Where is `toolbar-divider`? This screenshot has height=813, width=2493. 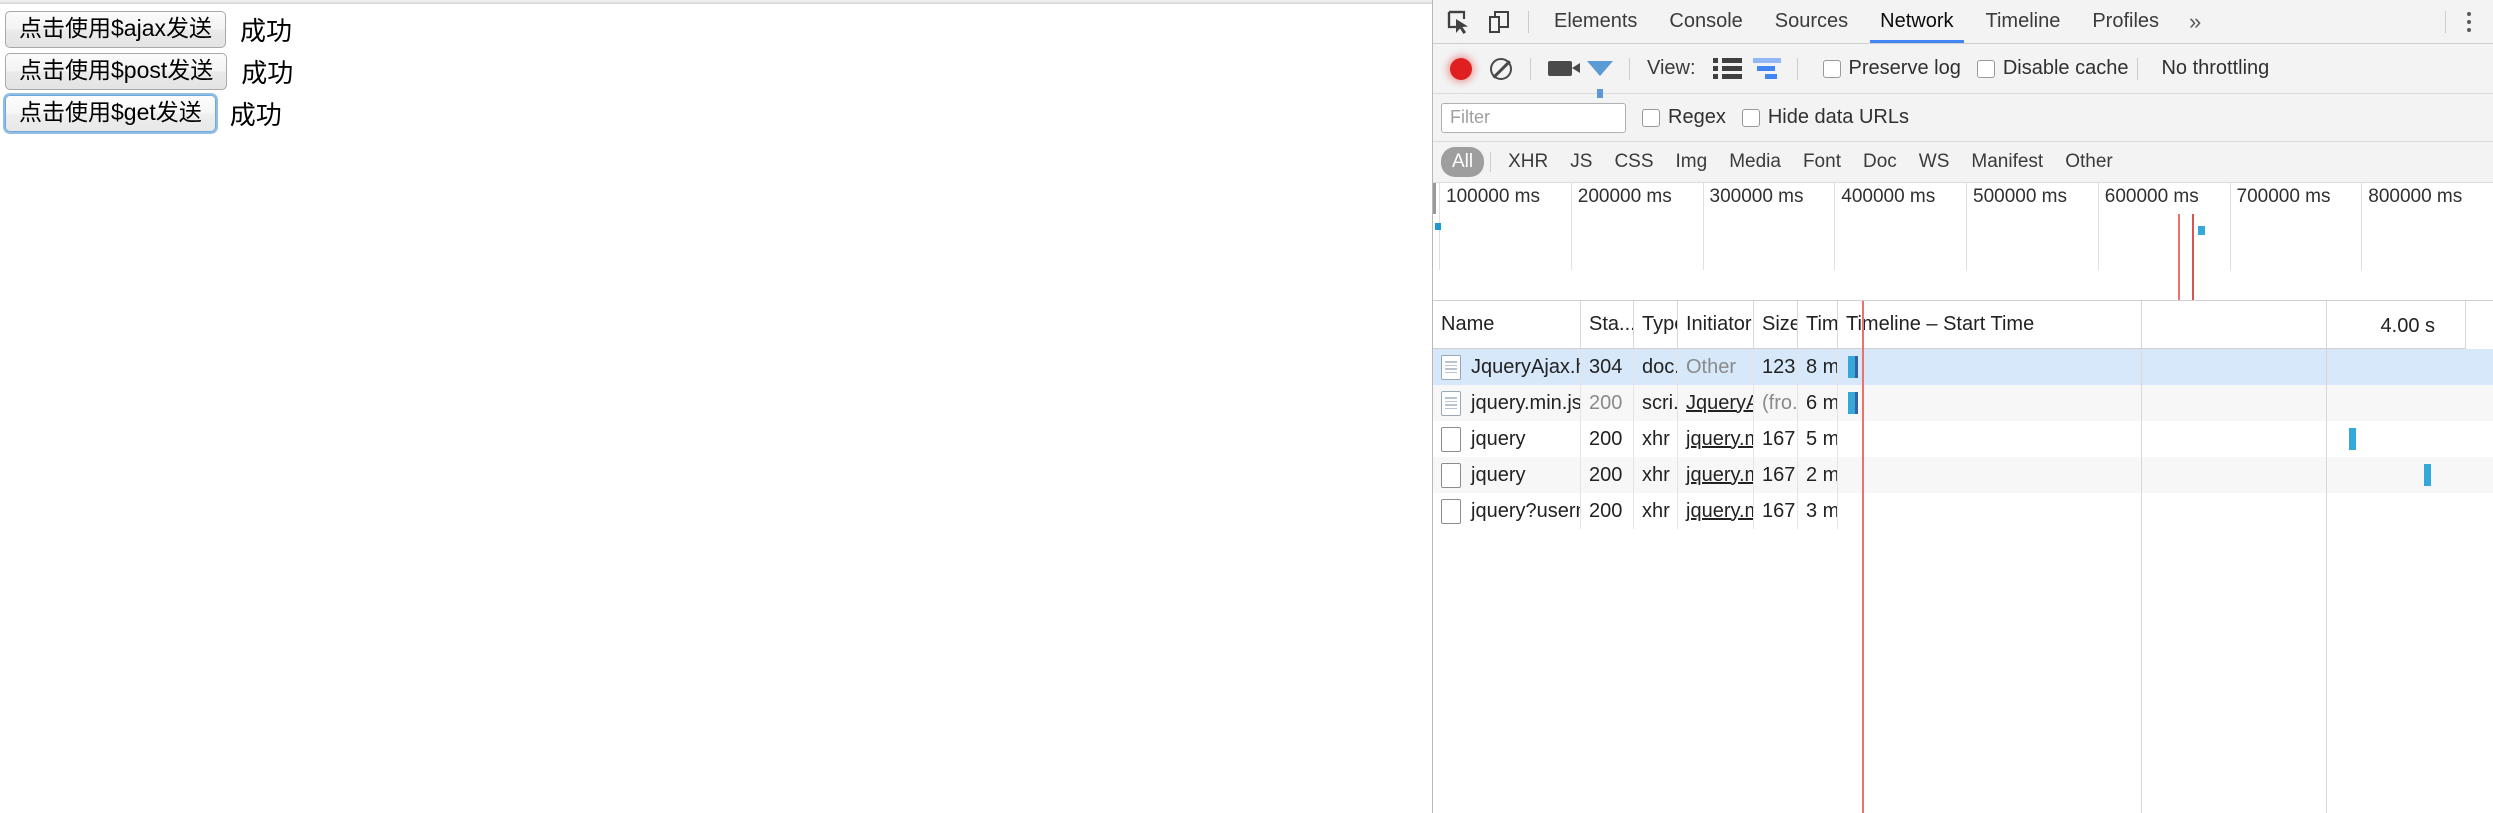 toolbar-divider is located at coordinates (1528, 21).